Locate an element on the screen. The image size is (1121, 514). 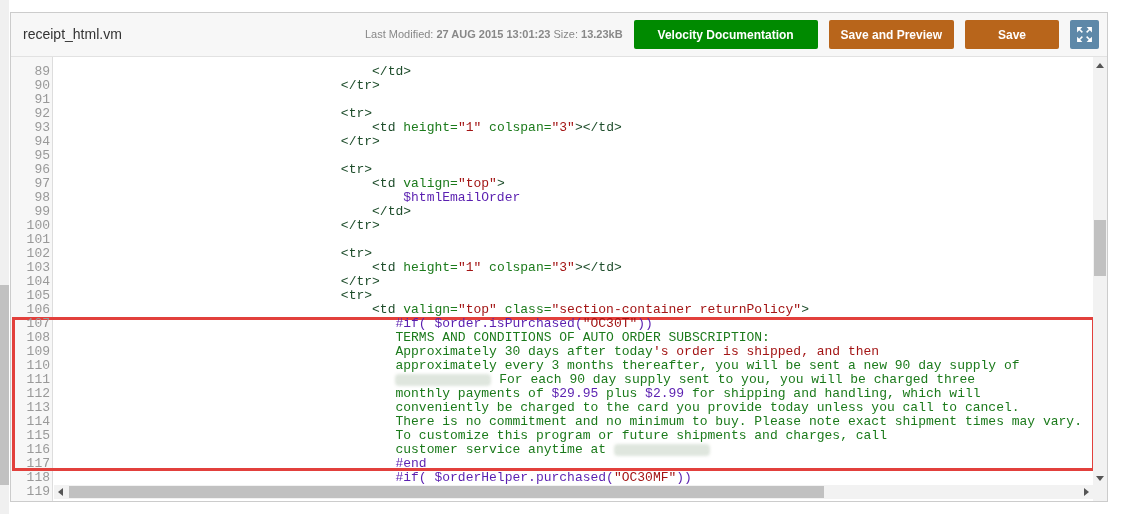
code-token: customer service anytime at is located at coordinates (501, 449).